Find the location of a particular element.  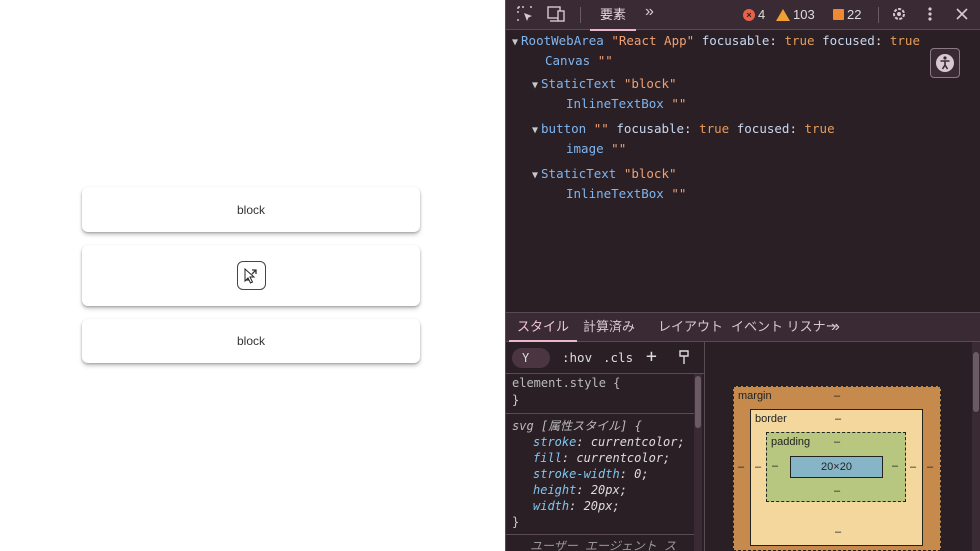

rule-selector: svg [属性スタイル] { is located at coordinates (577, 426).